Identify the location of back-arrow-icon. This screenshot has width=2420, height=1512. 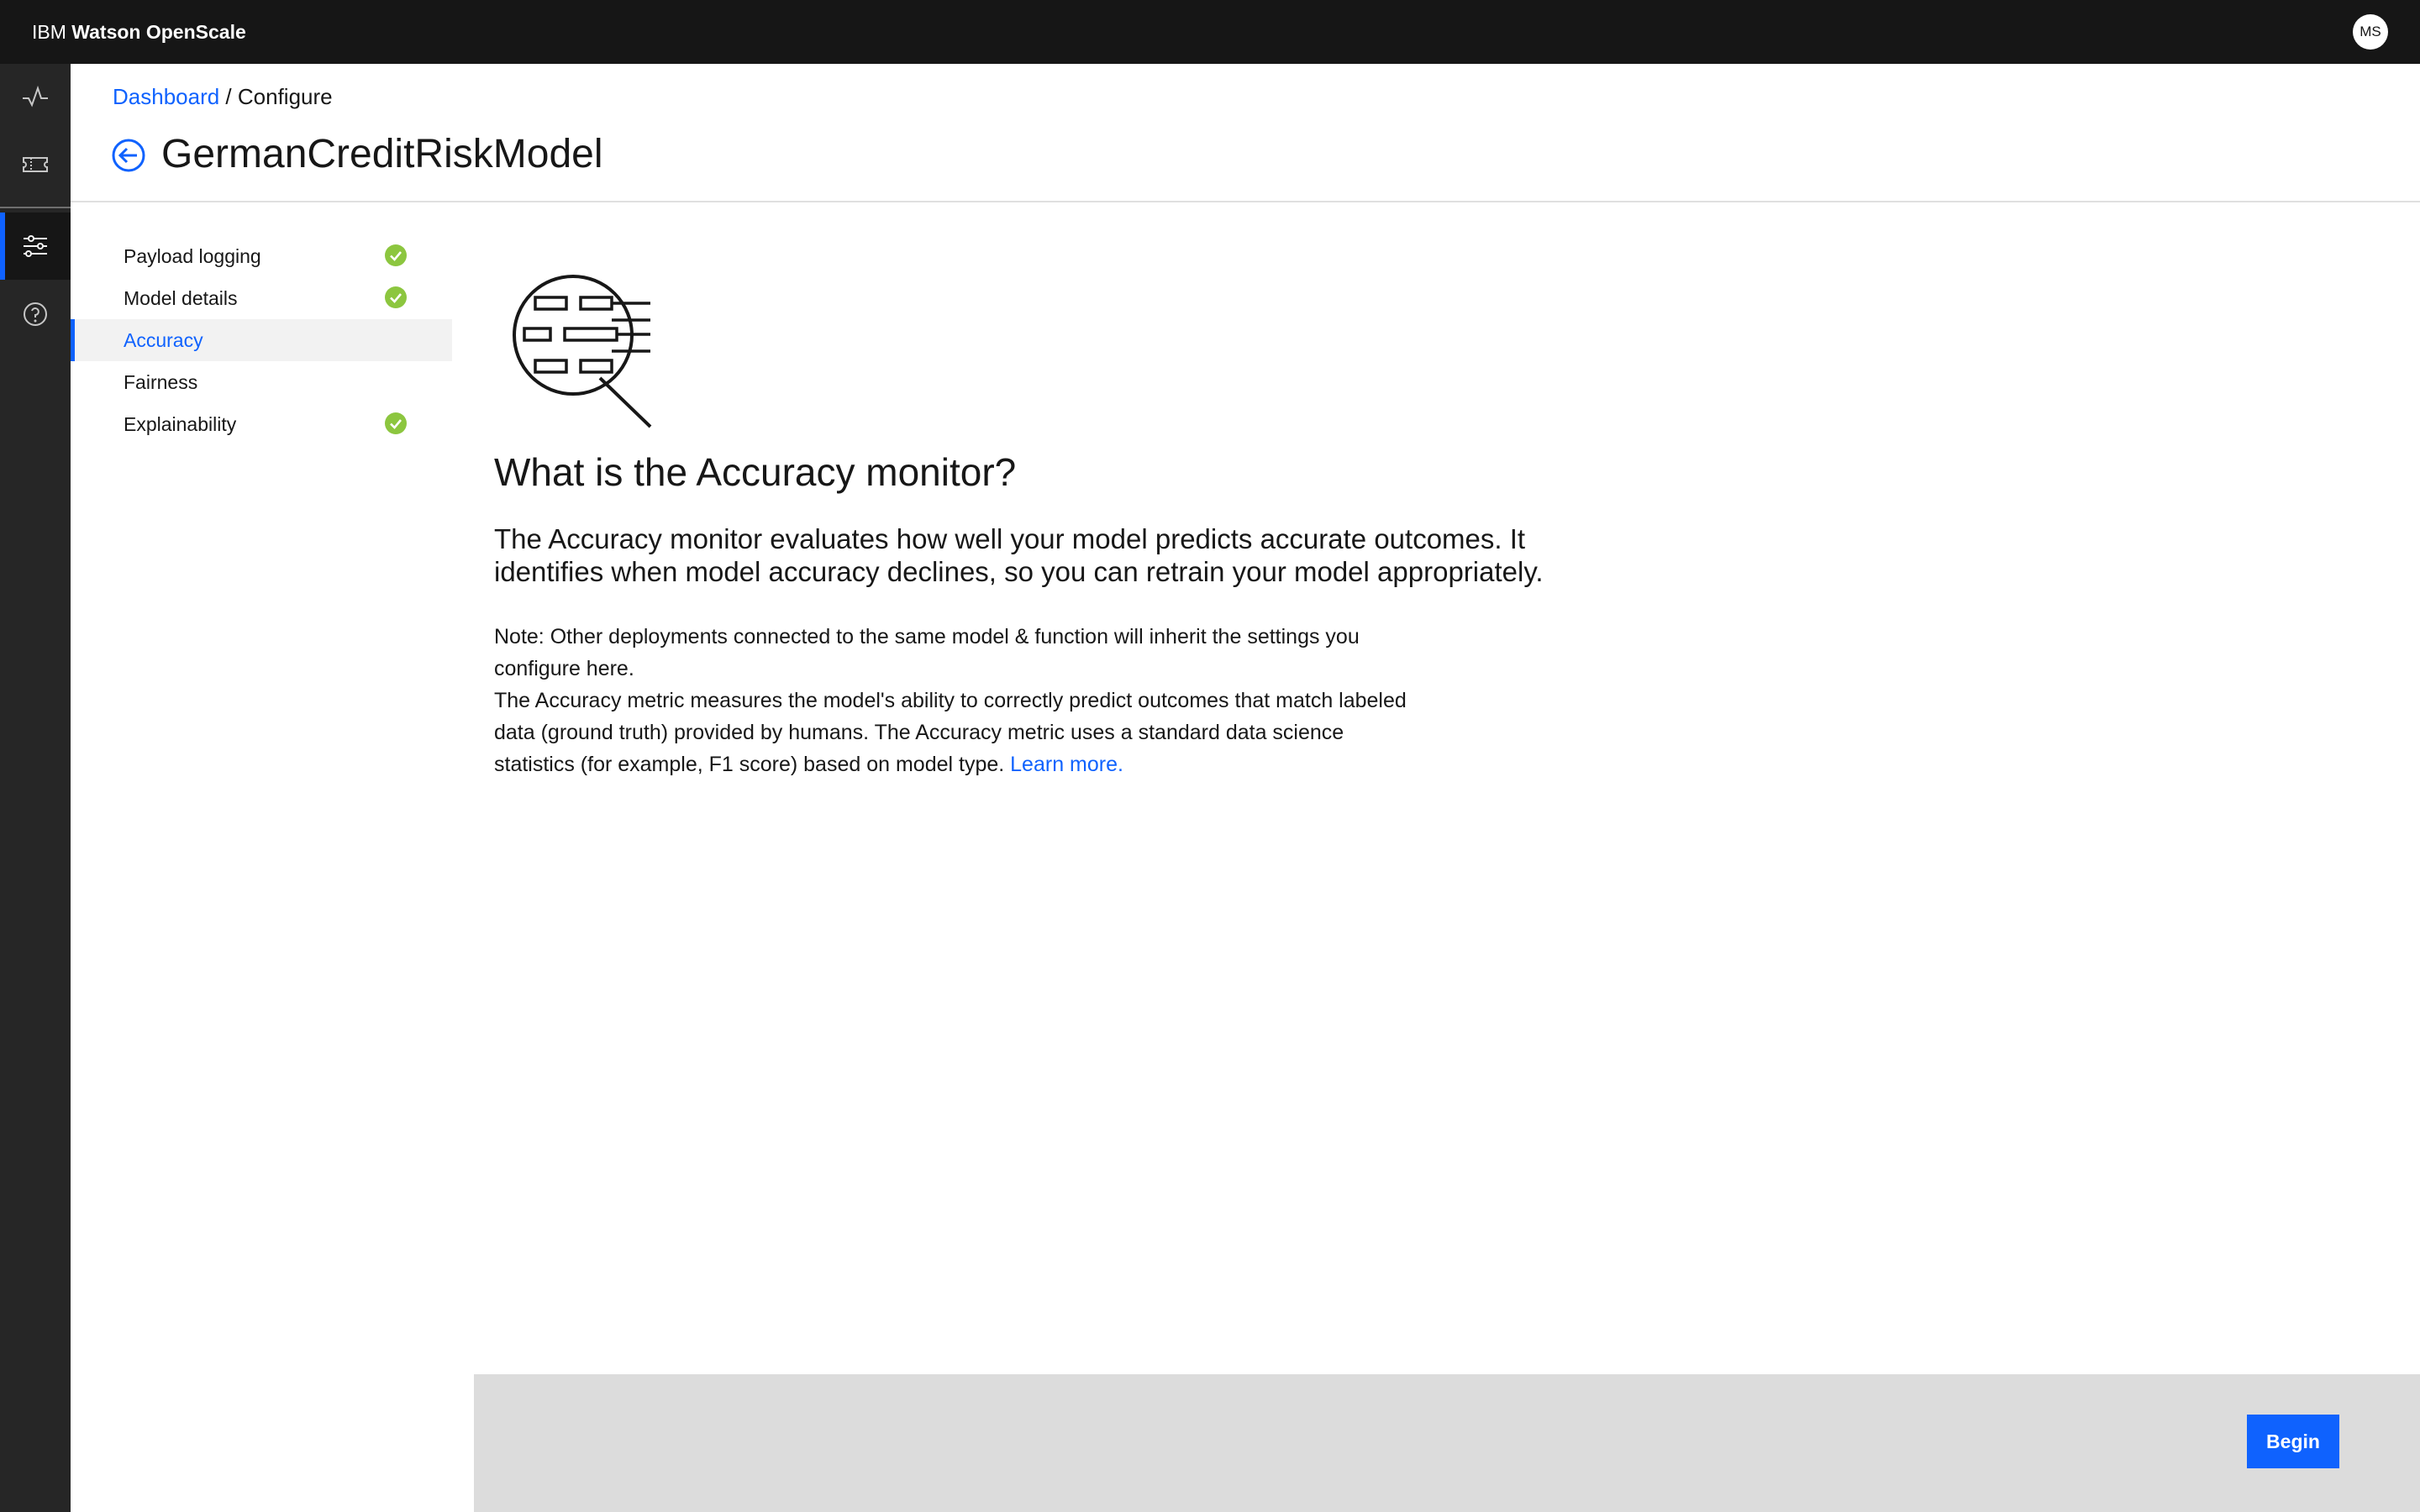
(128, 155).